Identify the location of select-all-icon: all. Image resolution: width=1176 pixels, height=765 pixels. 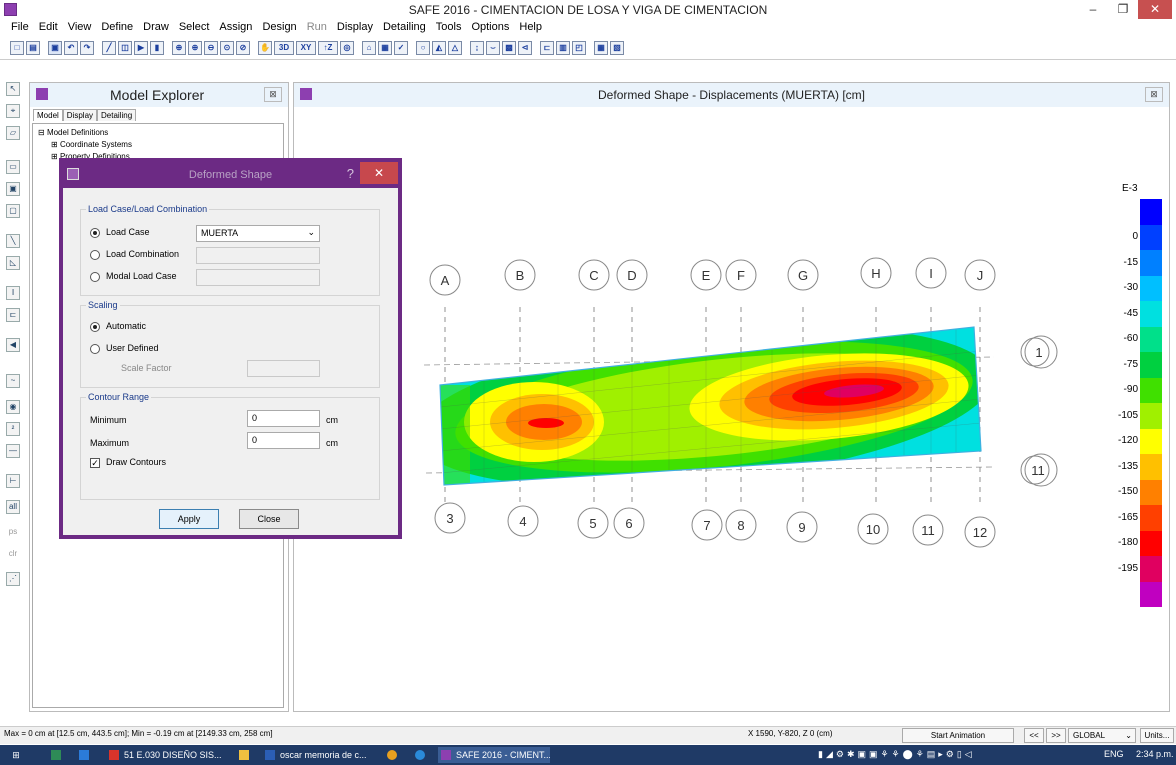
(13, 507).